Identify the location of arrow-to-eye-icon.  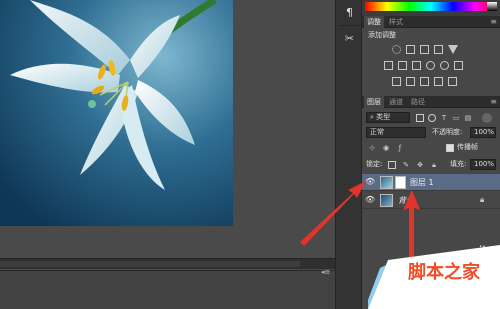
(333, 213).